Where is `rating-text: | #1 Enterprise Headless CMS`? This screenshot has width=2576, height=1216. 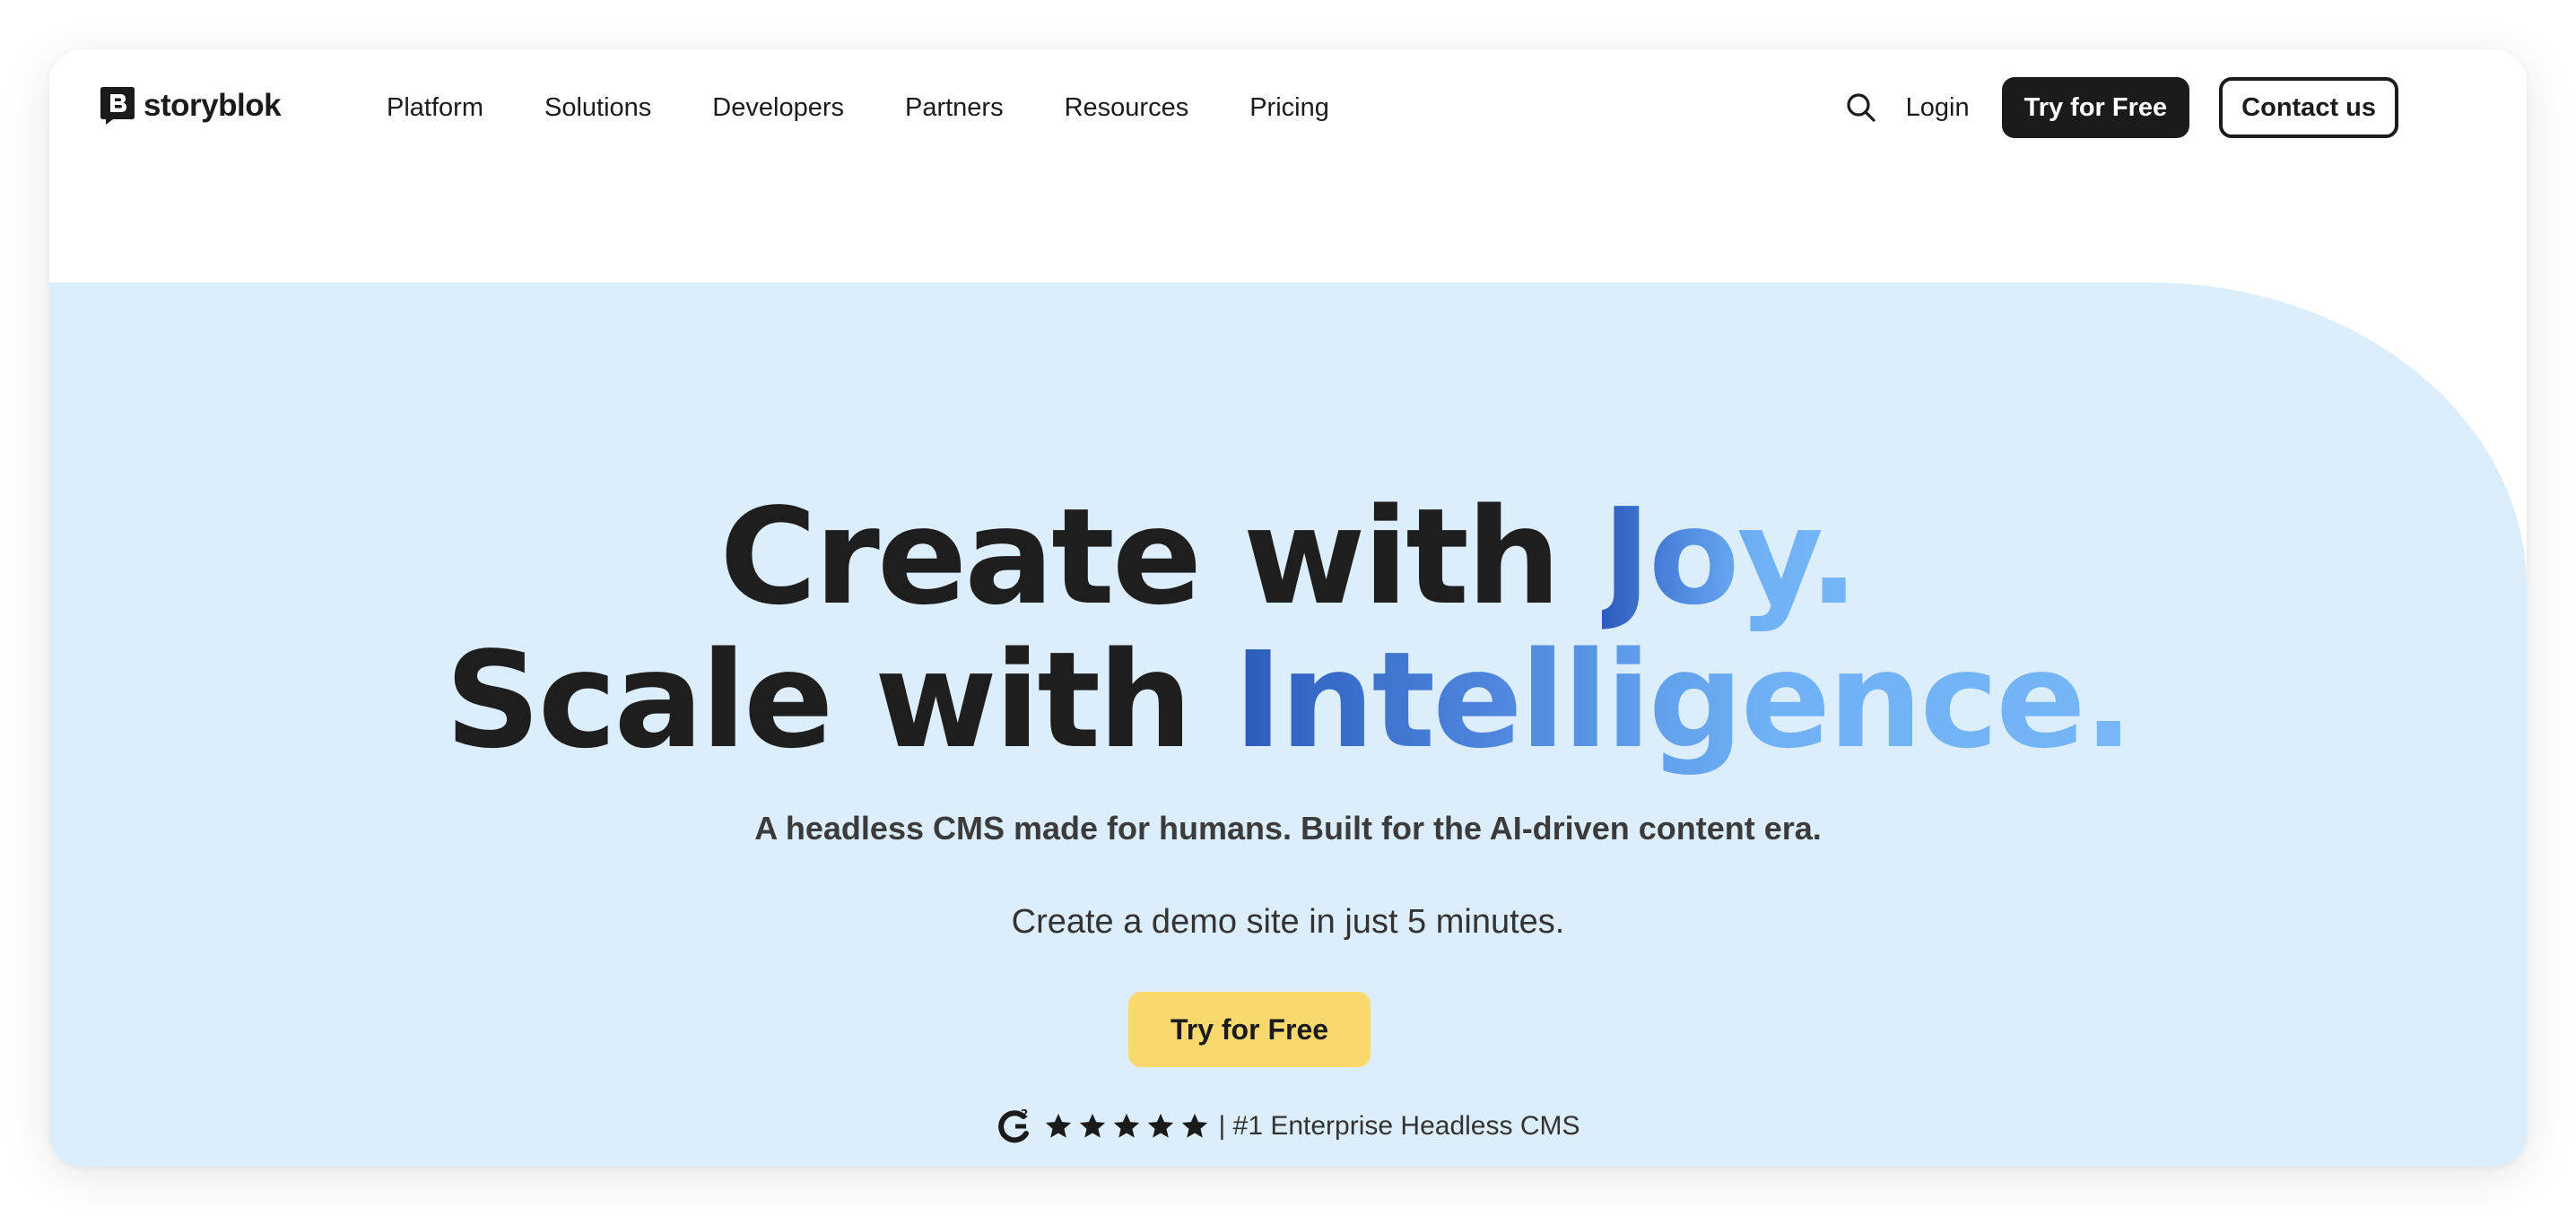
rating-text: | #1 Enterprise Headless CMS is located at coordinates (1399, 1126).